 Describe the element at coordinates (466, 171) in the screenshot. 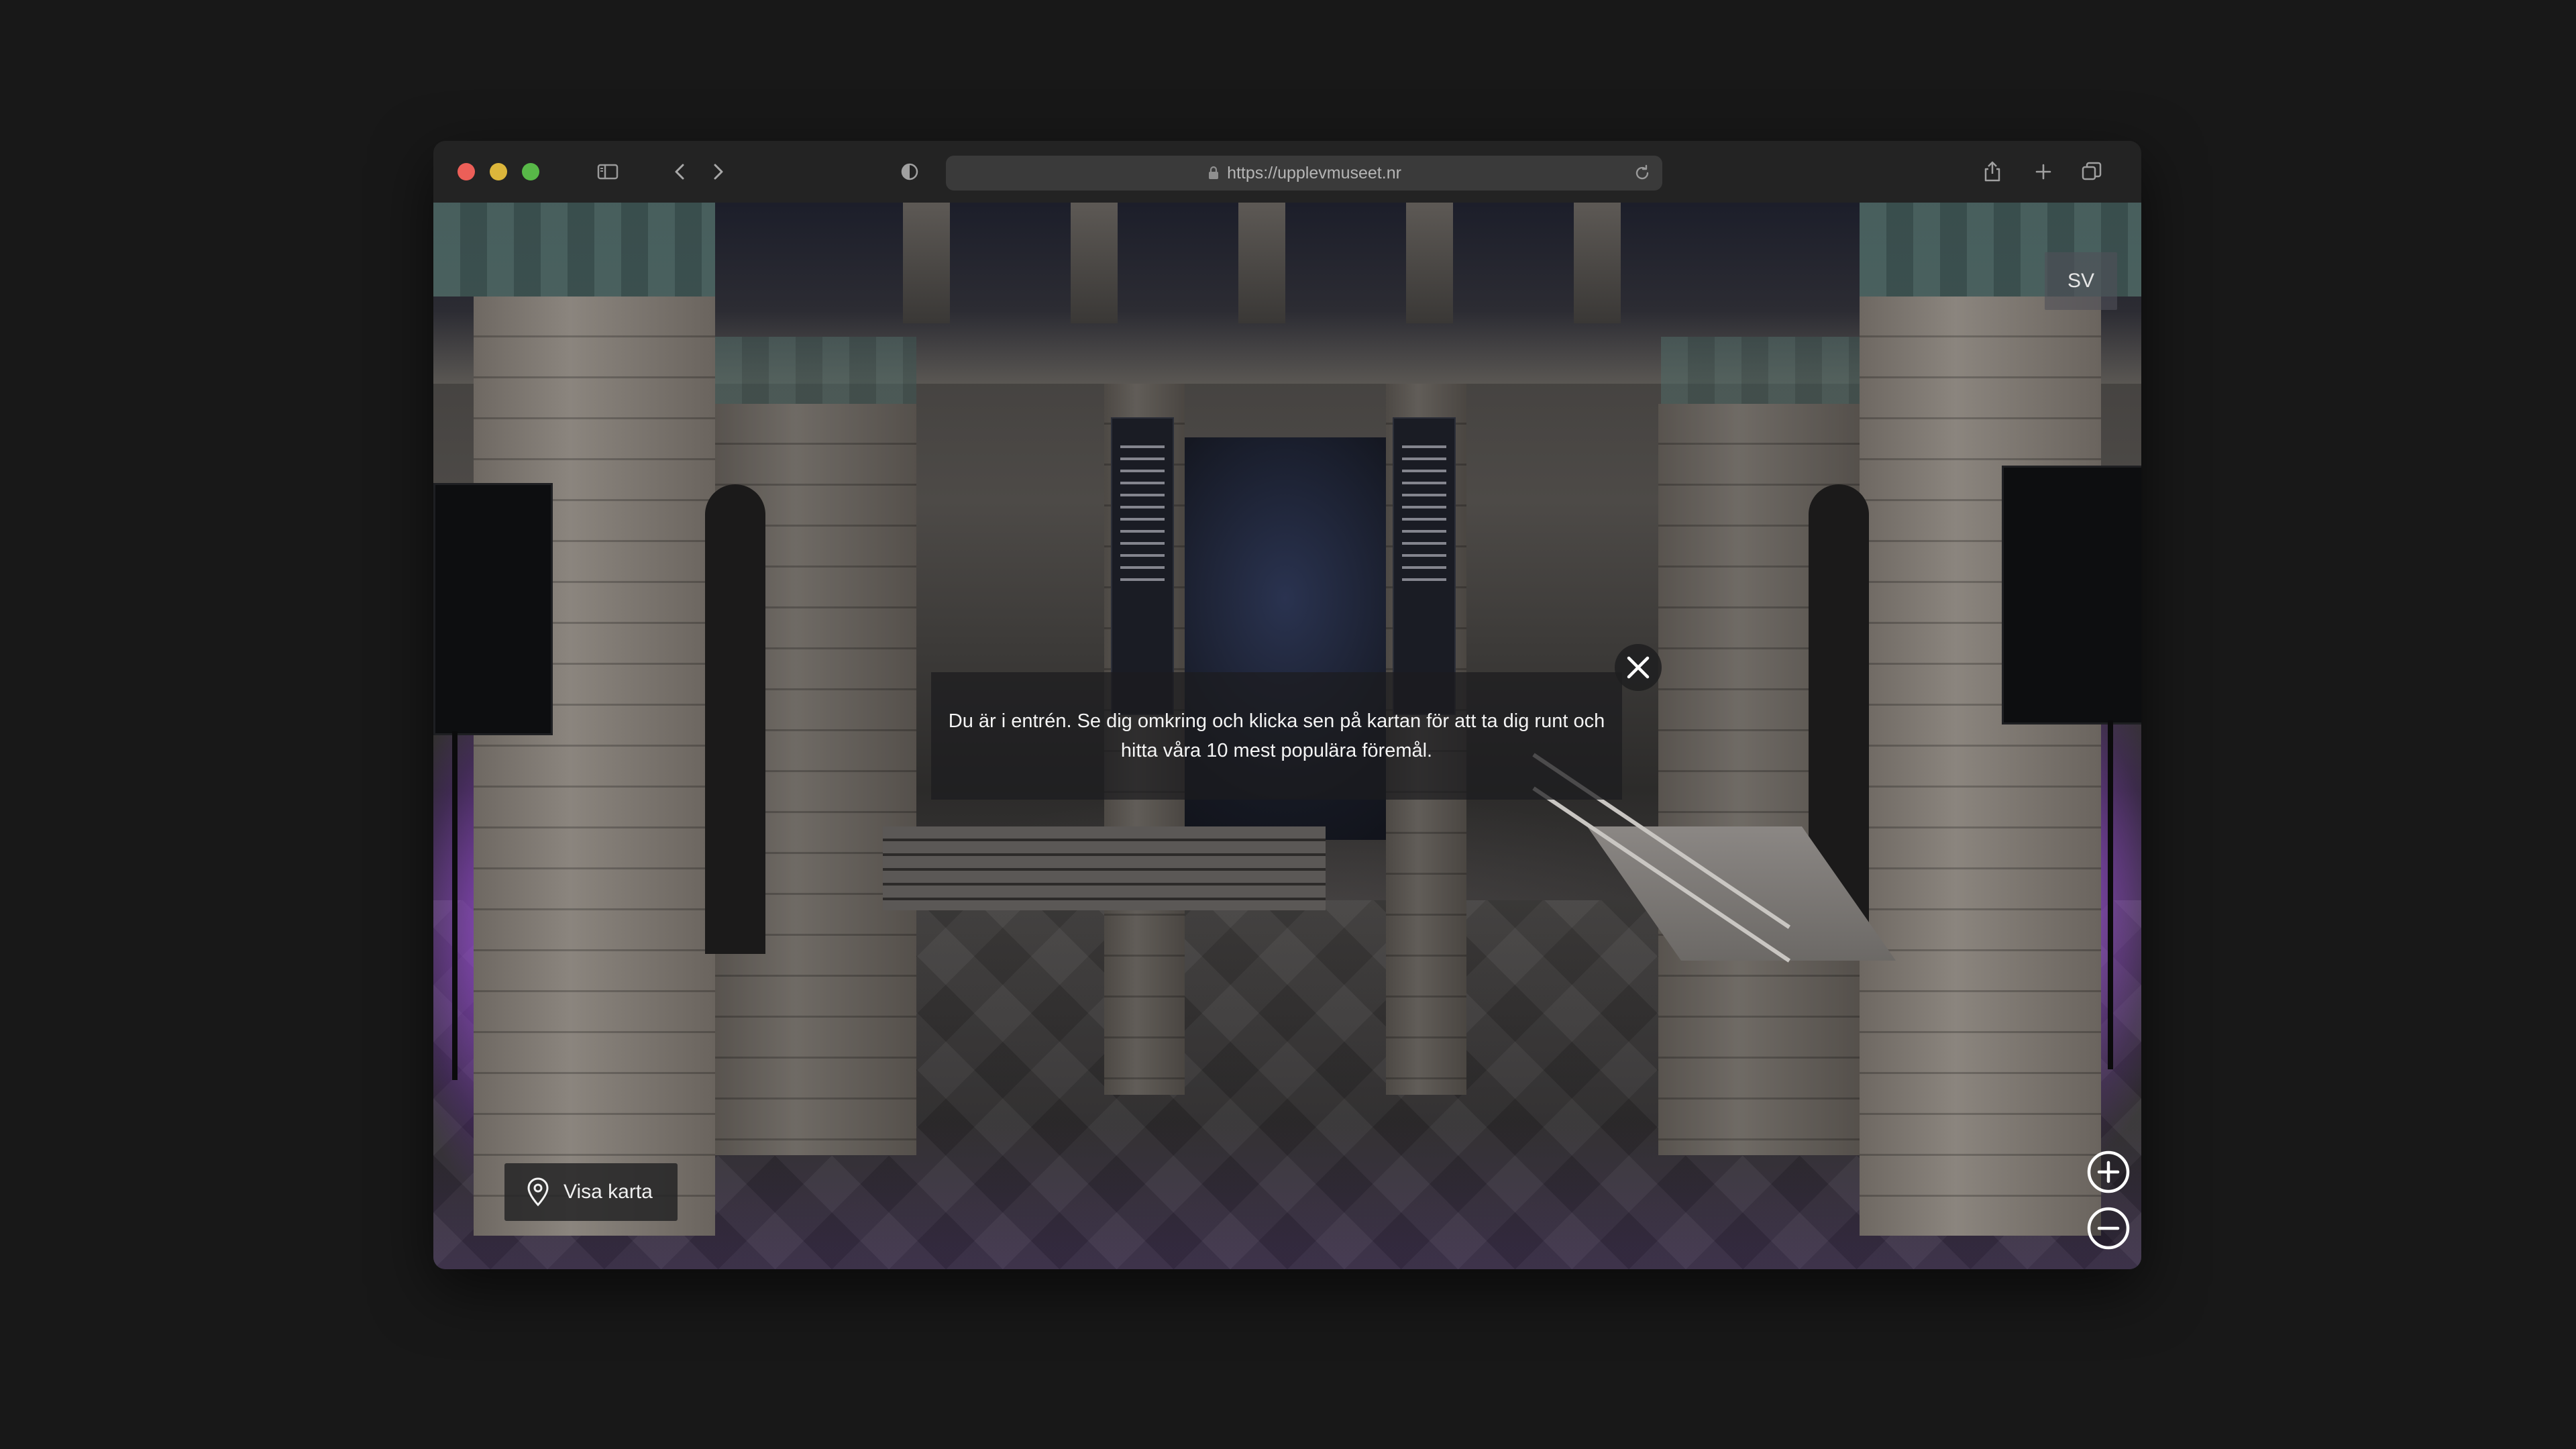

I see `close-window-button` at that location.